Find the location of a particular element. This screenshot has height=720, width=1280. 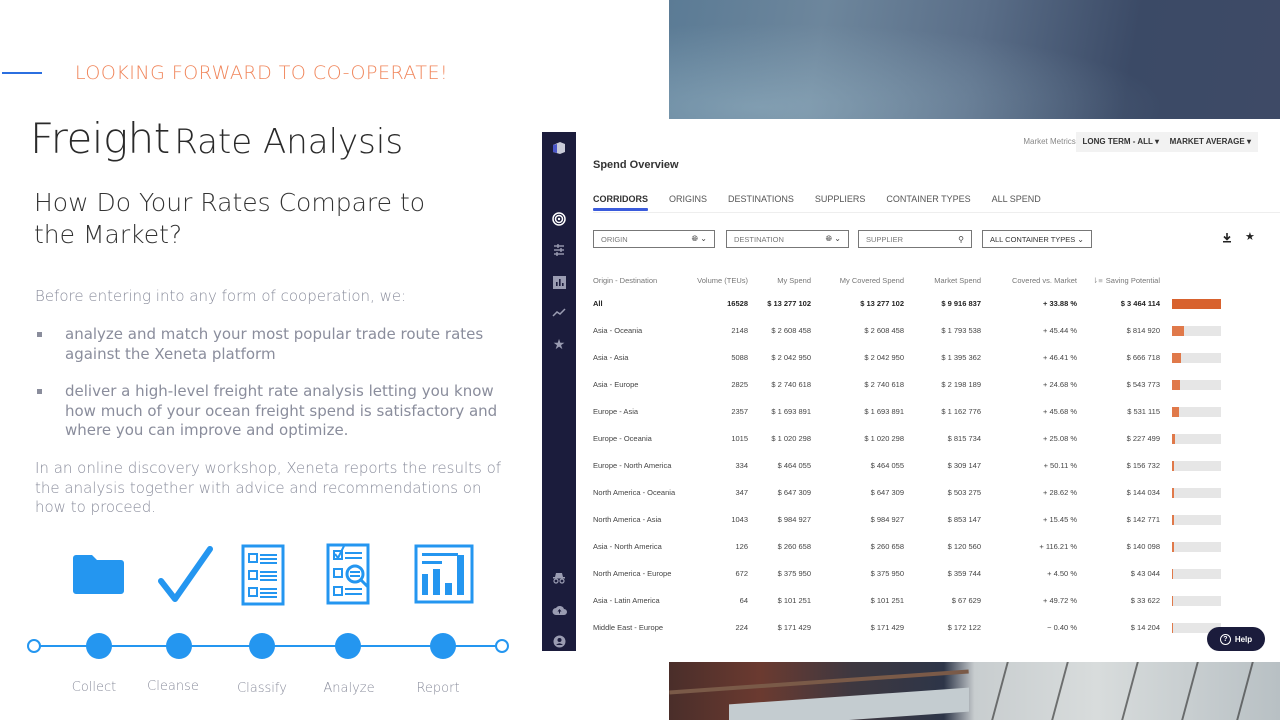

ship-containers is located at coordinates (849, 703).